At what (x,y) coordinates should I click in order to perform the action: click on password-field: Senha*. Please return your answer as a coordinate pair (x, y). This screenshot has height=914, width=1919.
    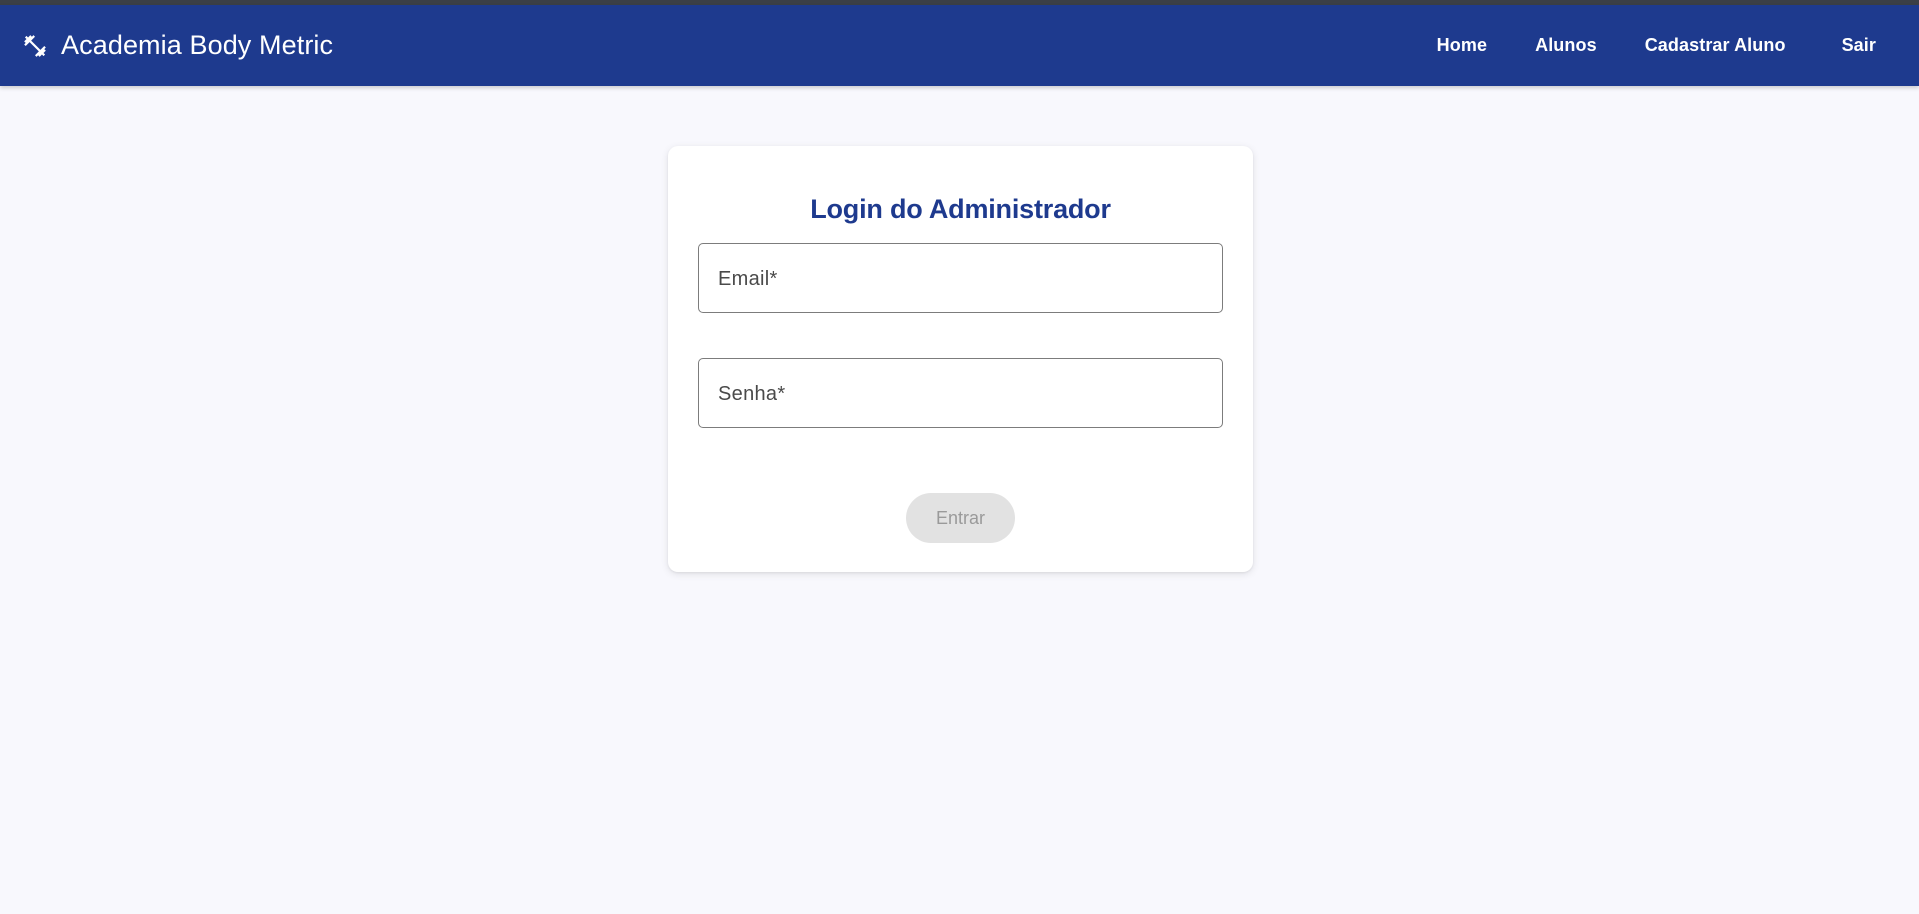
    Looking at the image, I should click on (960, 393).